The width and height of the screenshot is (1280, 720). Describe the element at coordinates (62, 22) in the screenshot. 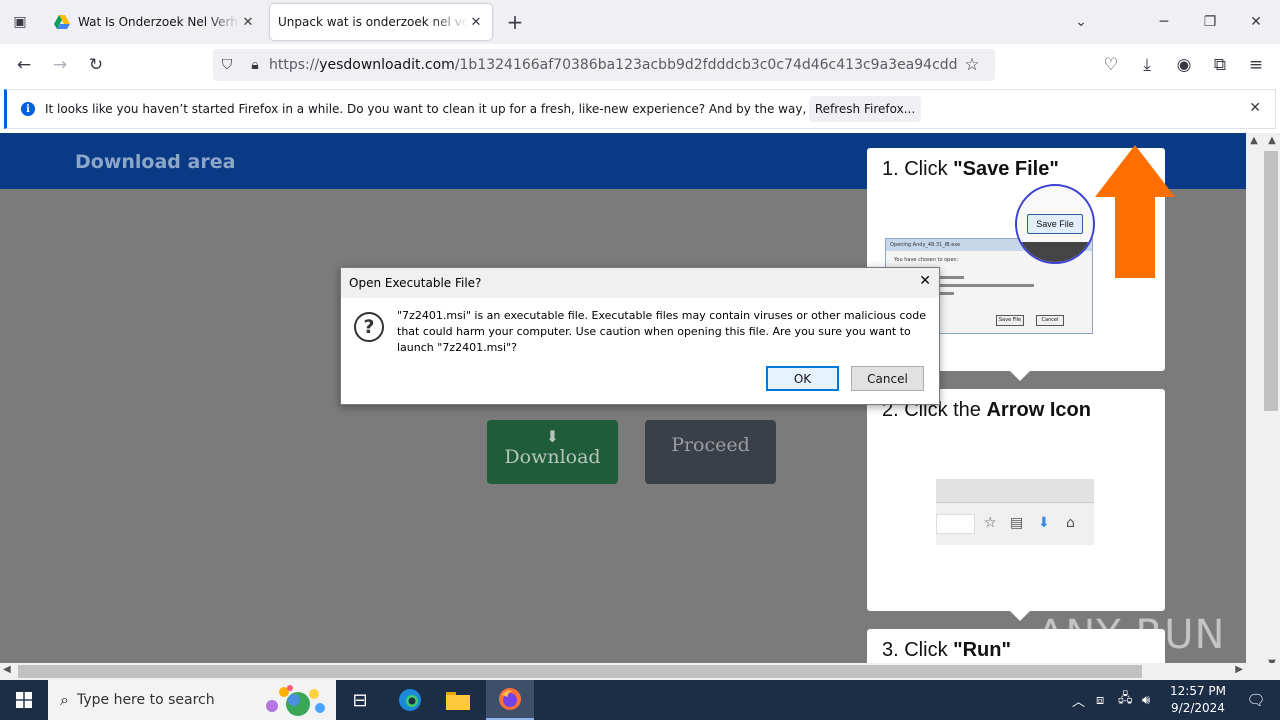

I see `google-drive-icon` at that location.